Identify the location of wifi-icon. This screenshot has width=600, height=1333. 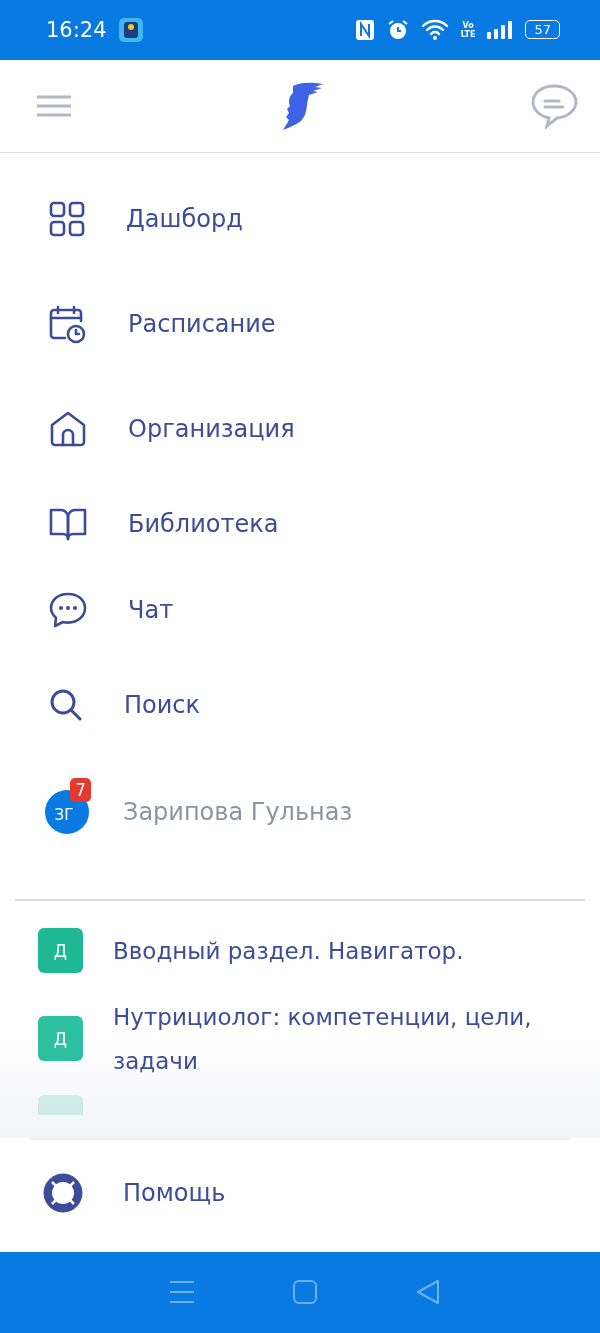
(434, 29).